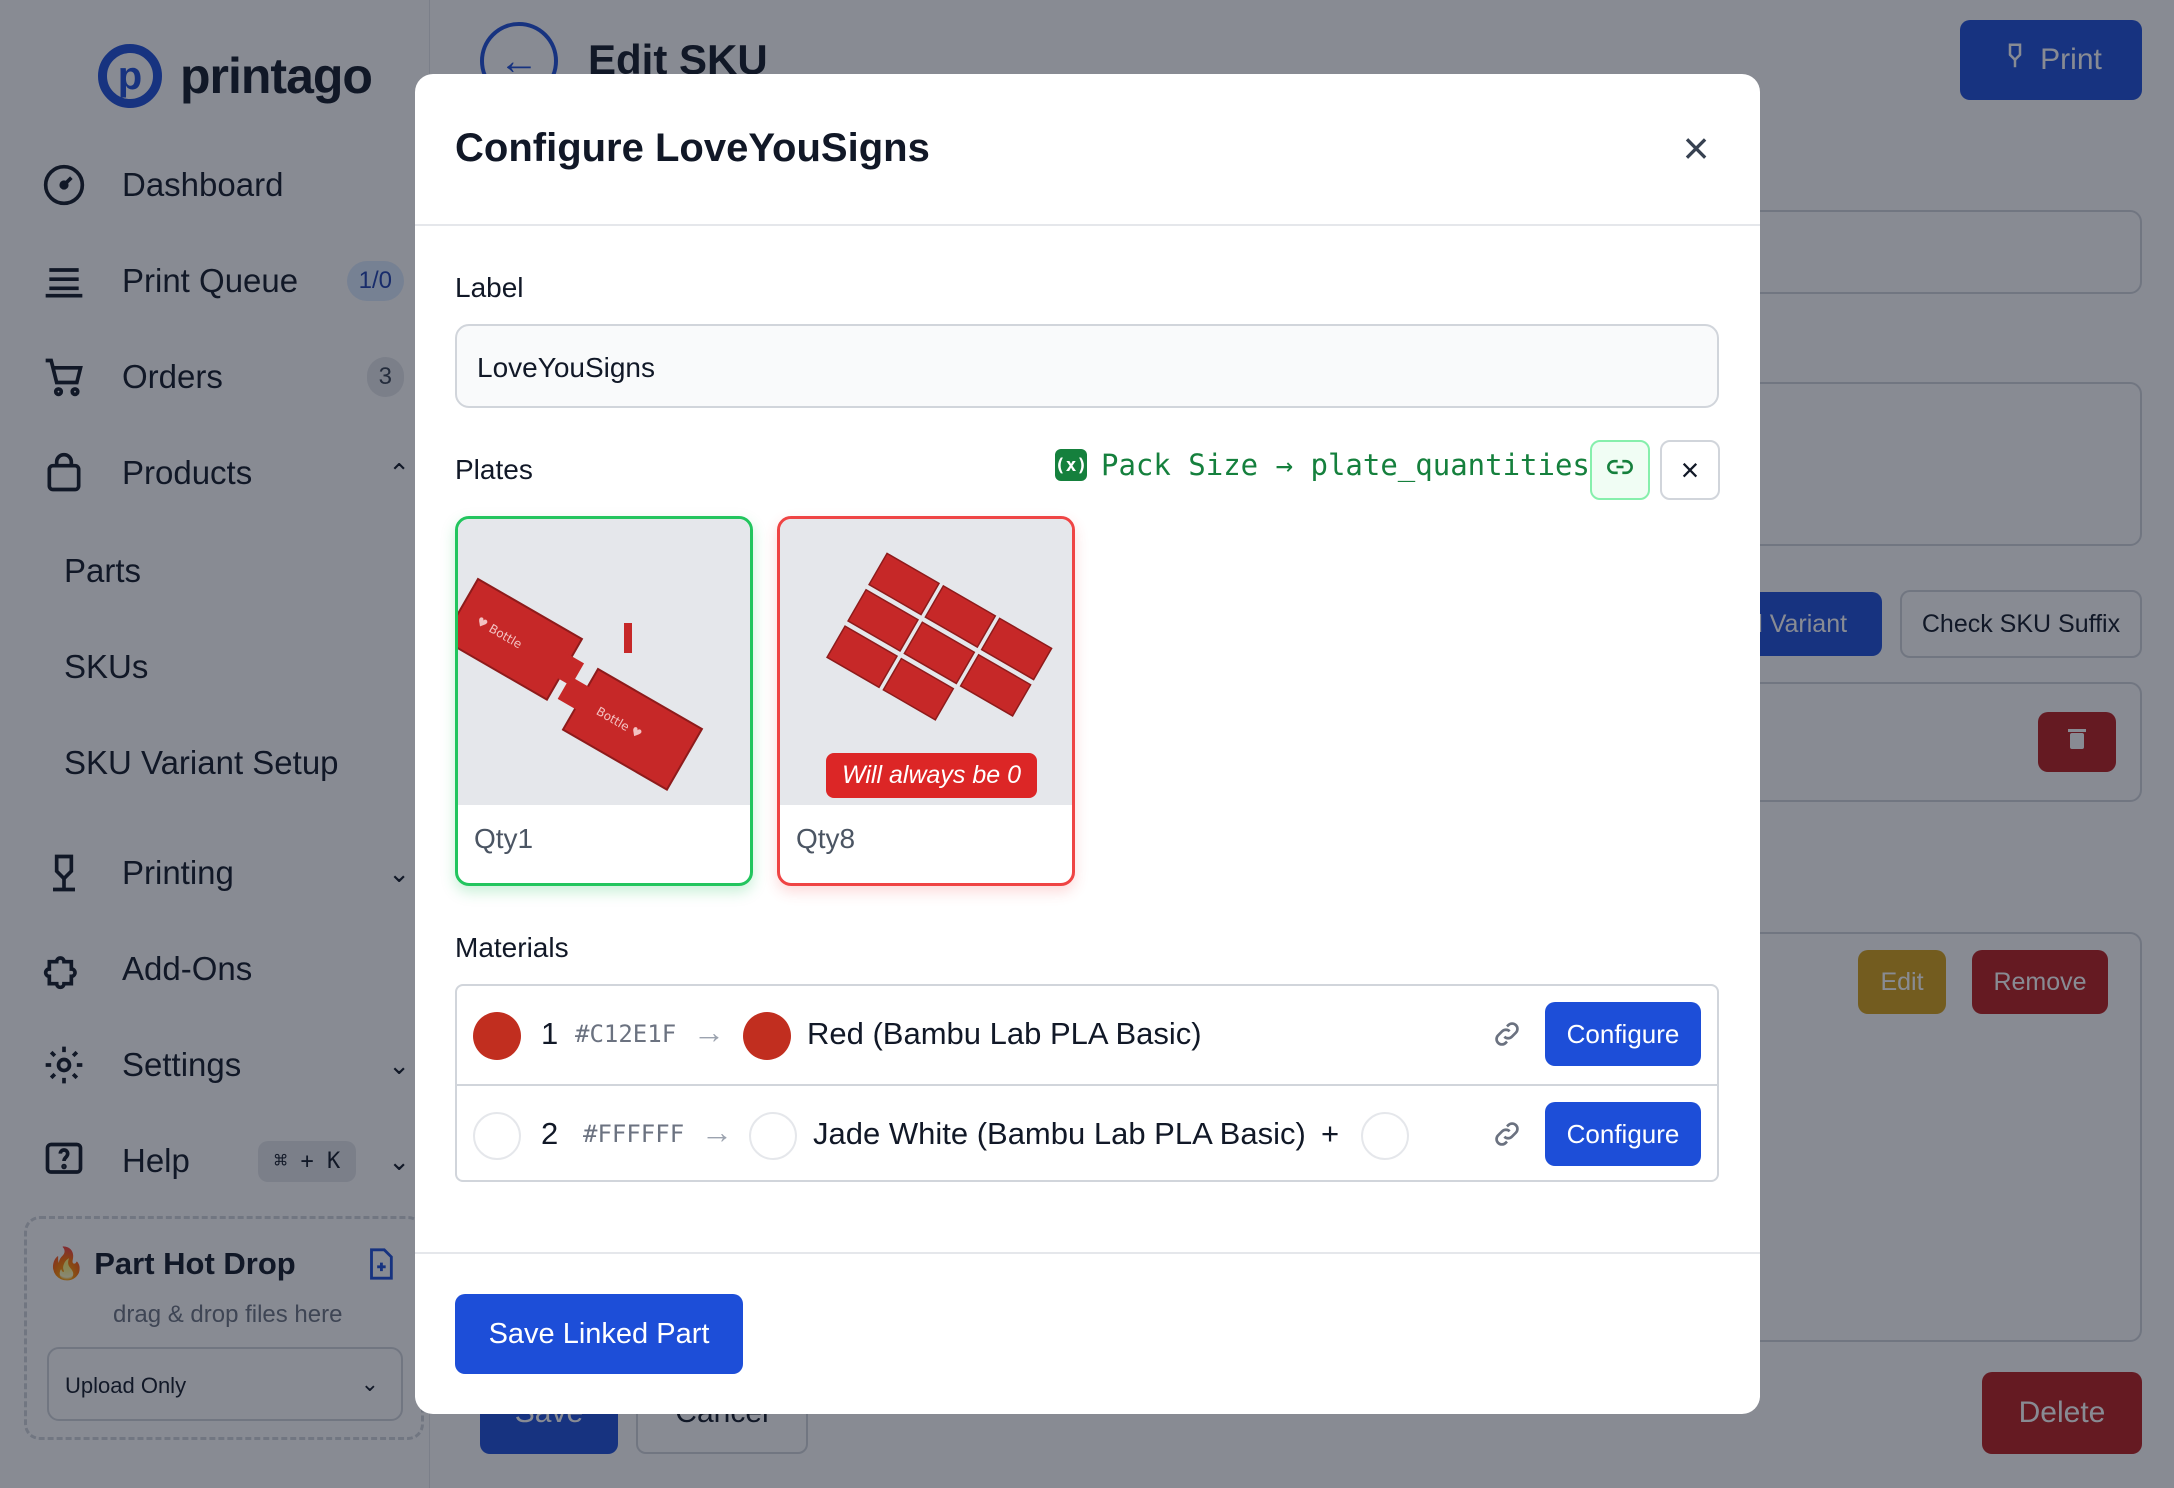 The image size is (2174, 1488). I want to click on materials-heading: Materials, so click(512, 947).